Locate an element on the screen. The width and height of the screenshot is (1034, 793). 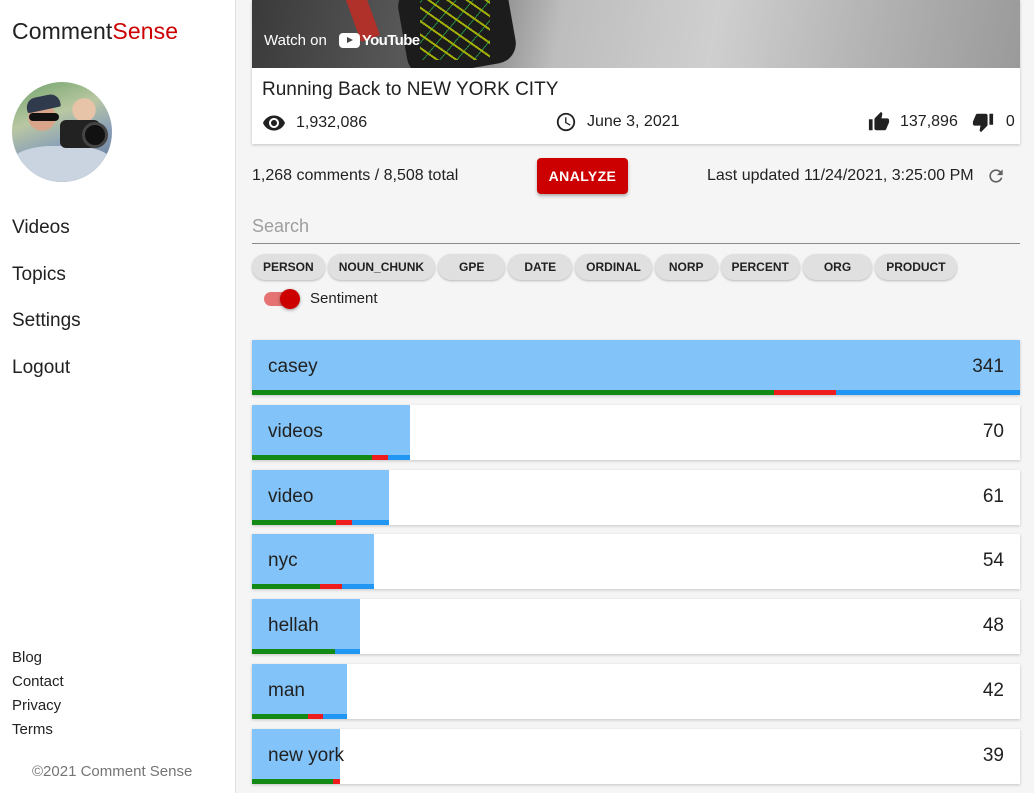
thumbs-down-icon is located at coordinates (982, 123).